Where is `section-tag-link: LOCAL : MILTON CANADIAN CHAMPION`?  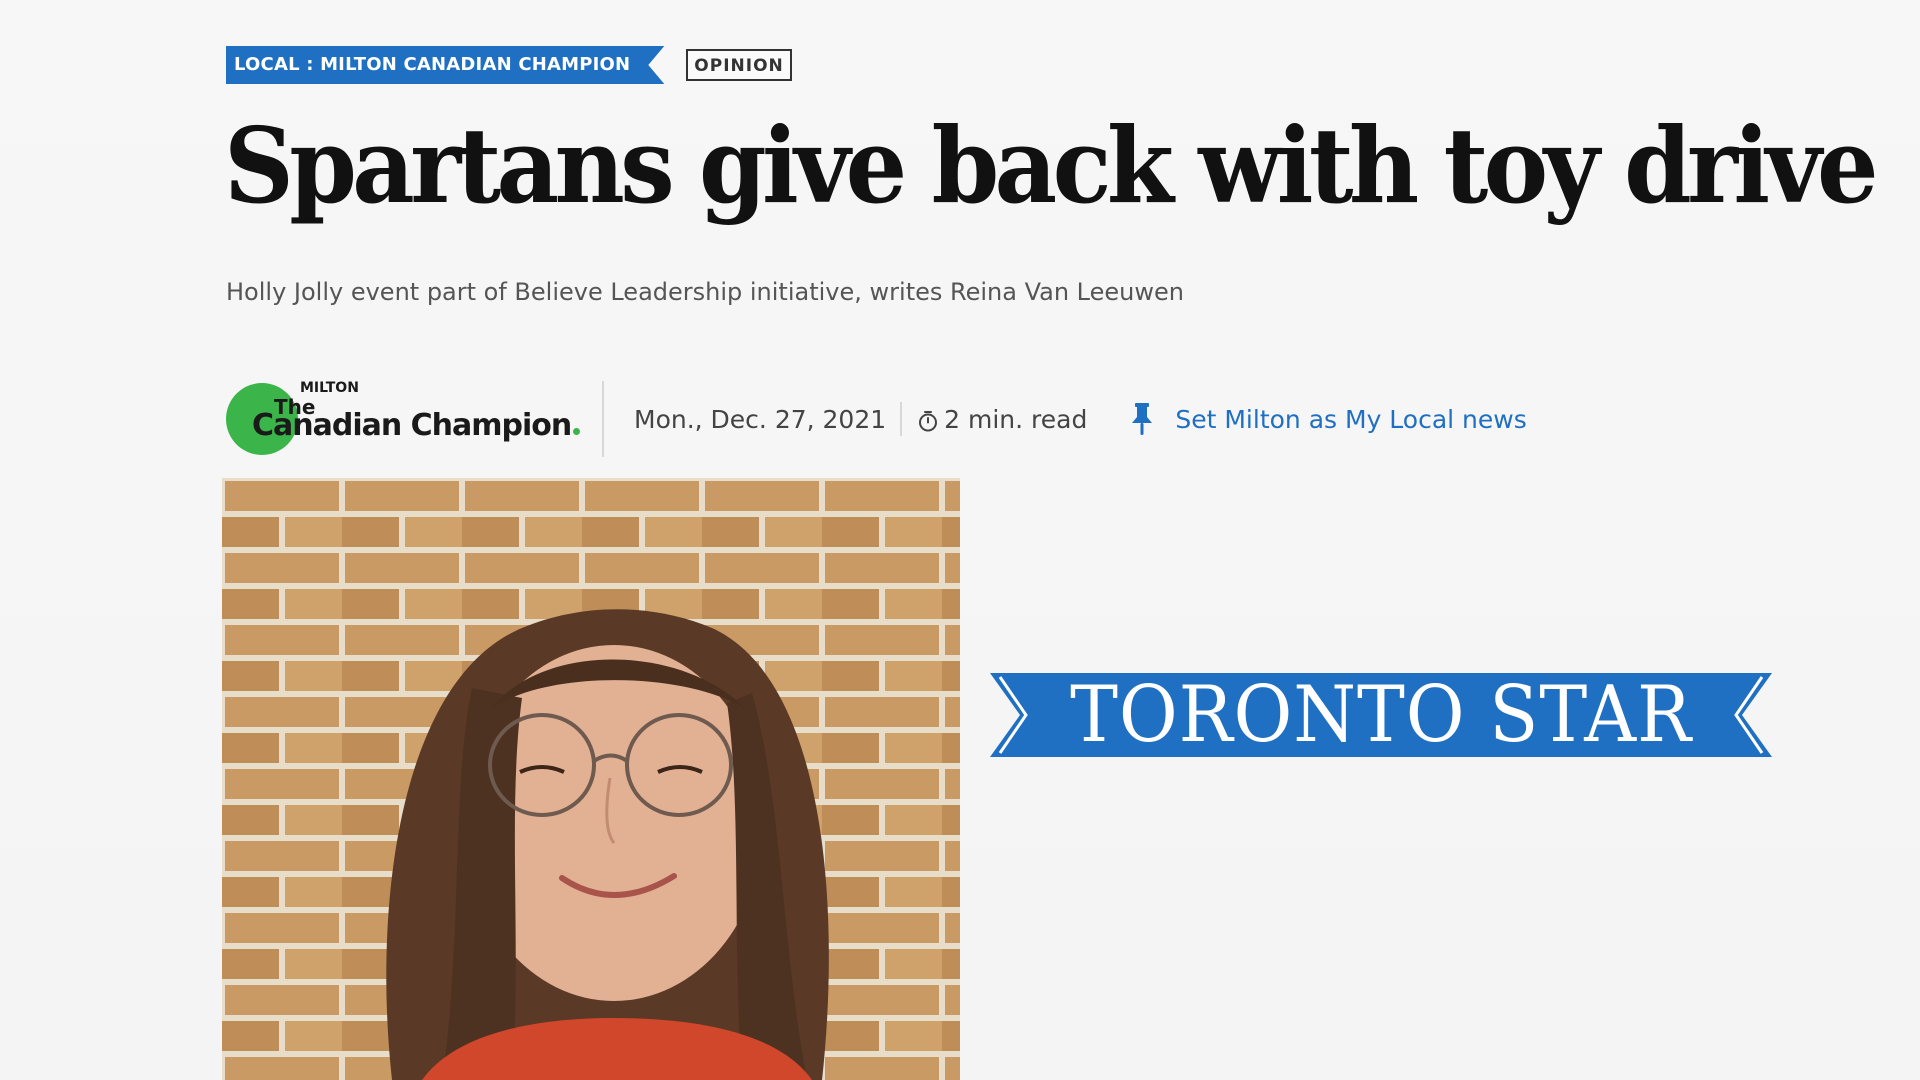
section-tag-link: LOCAL : MILTON CANADIAN CHAMPION is located at coordinates (445, 65).